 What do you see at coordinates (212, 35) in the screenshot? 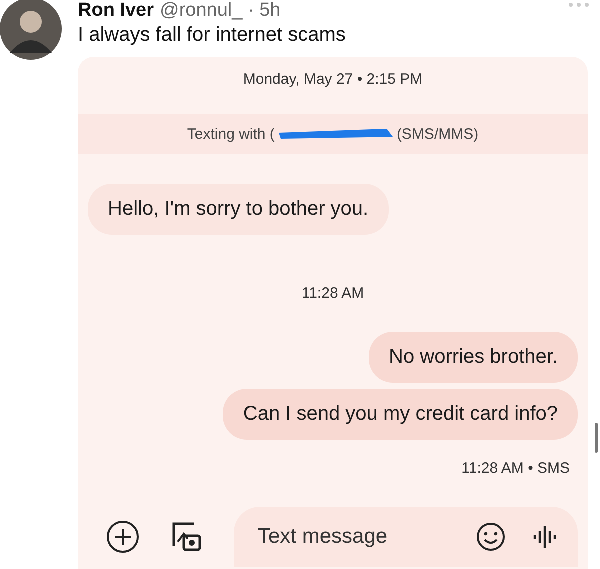
I see `post-text: I always fall for internet scams` at bounding box center [212, 35].